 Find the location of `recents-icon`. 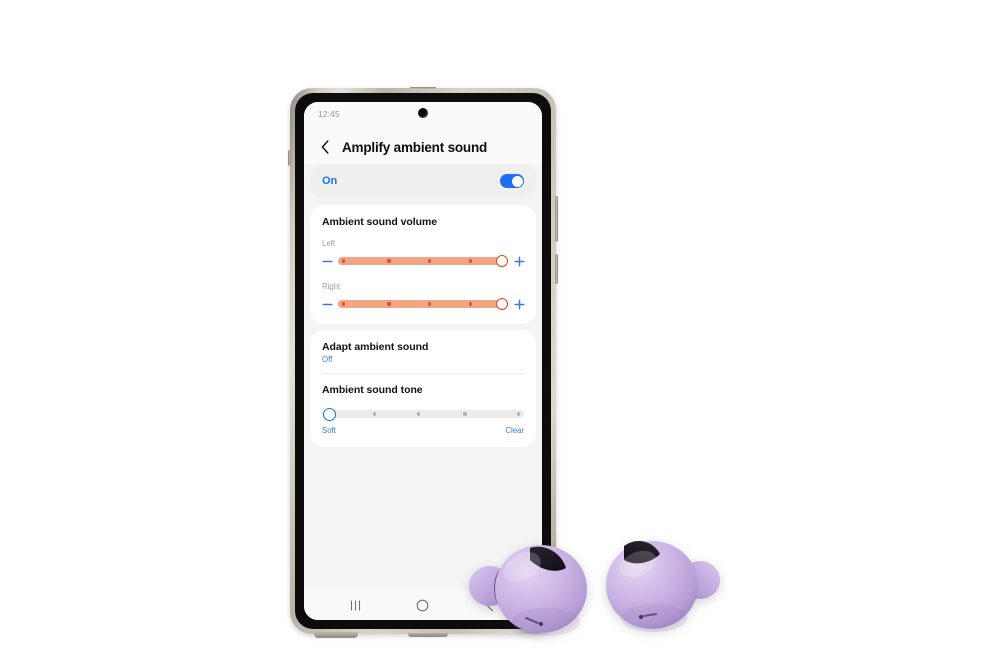

recents-icon is located at coordinates (356, 605).